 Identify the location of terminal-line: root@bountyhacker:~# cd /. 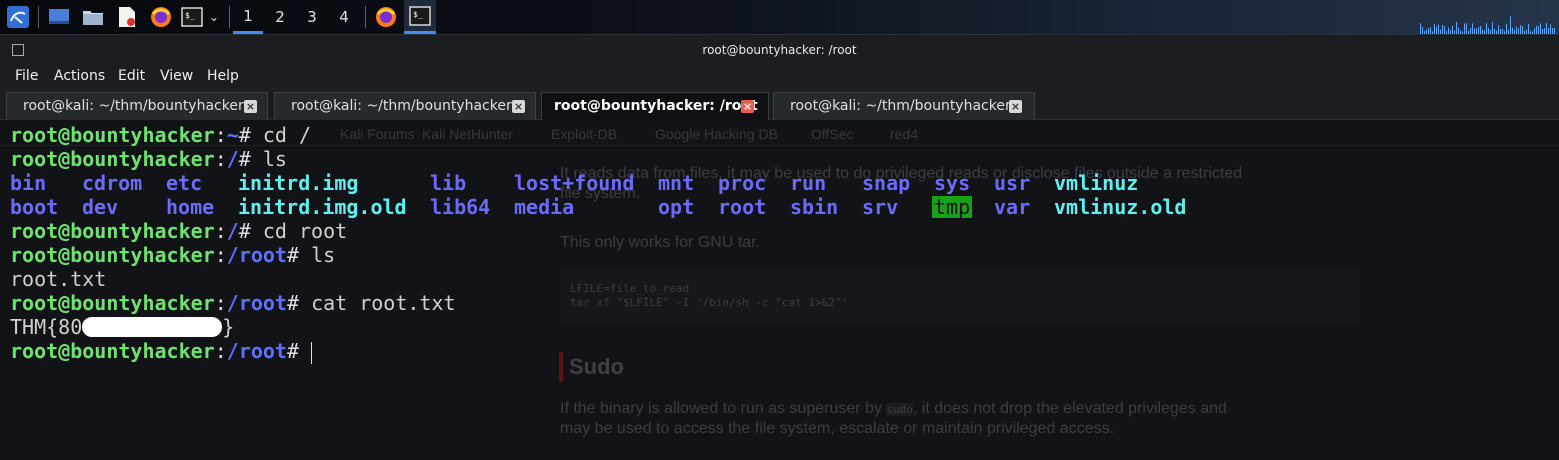
(161, 135).